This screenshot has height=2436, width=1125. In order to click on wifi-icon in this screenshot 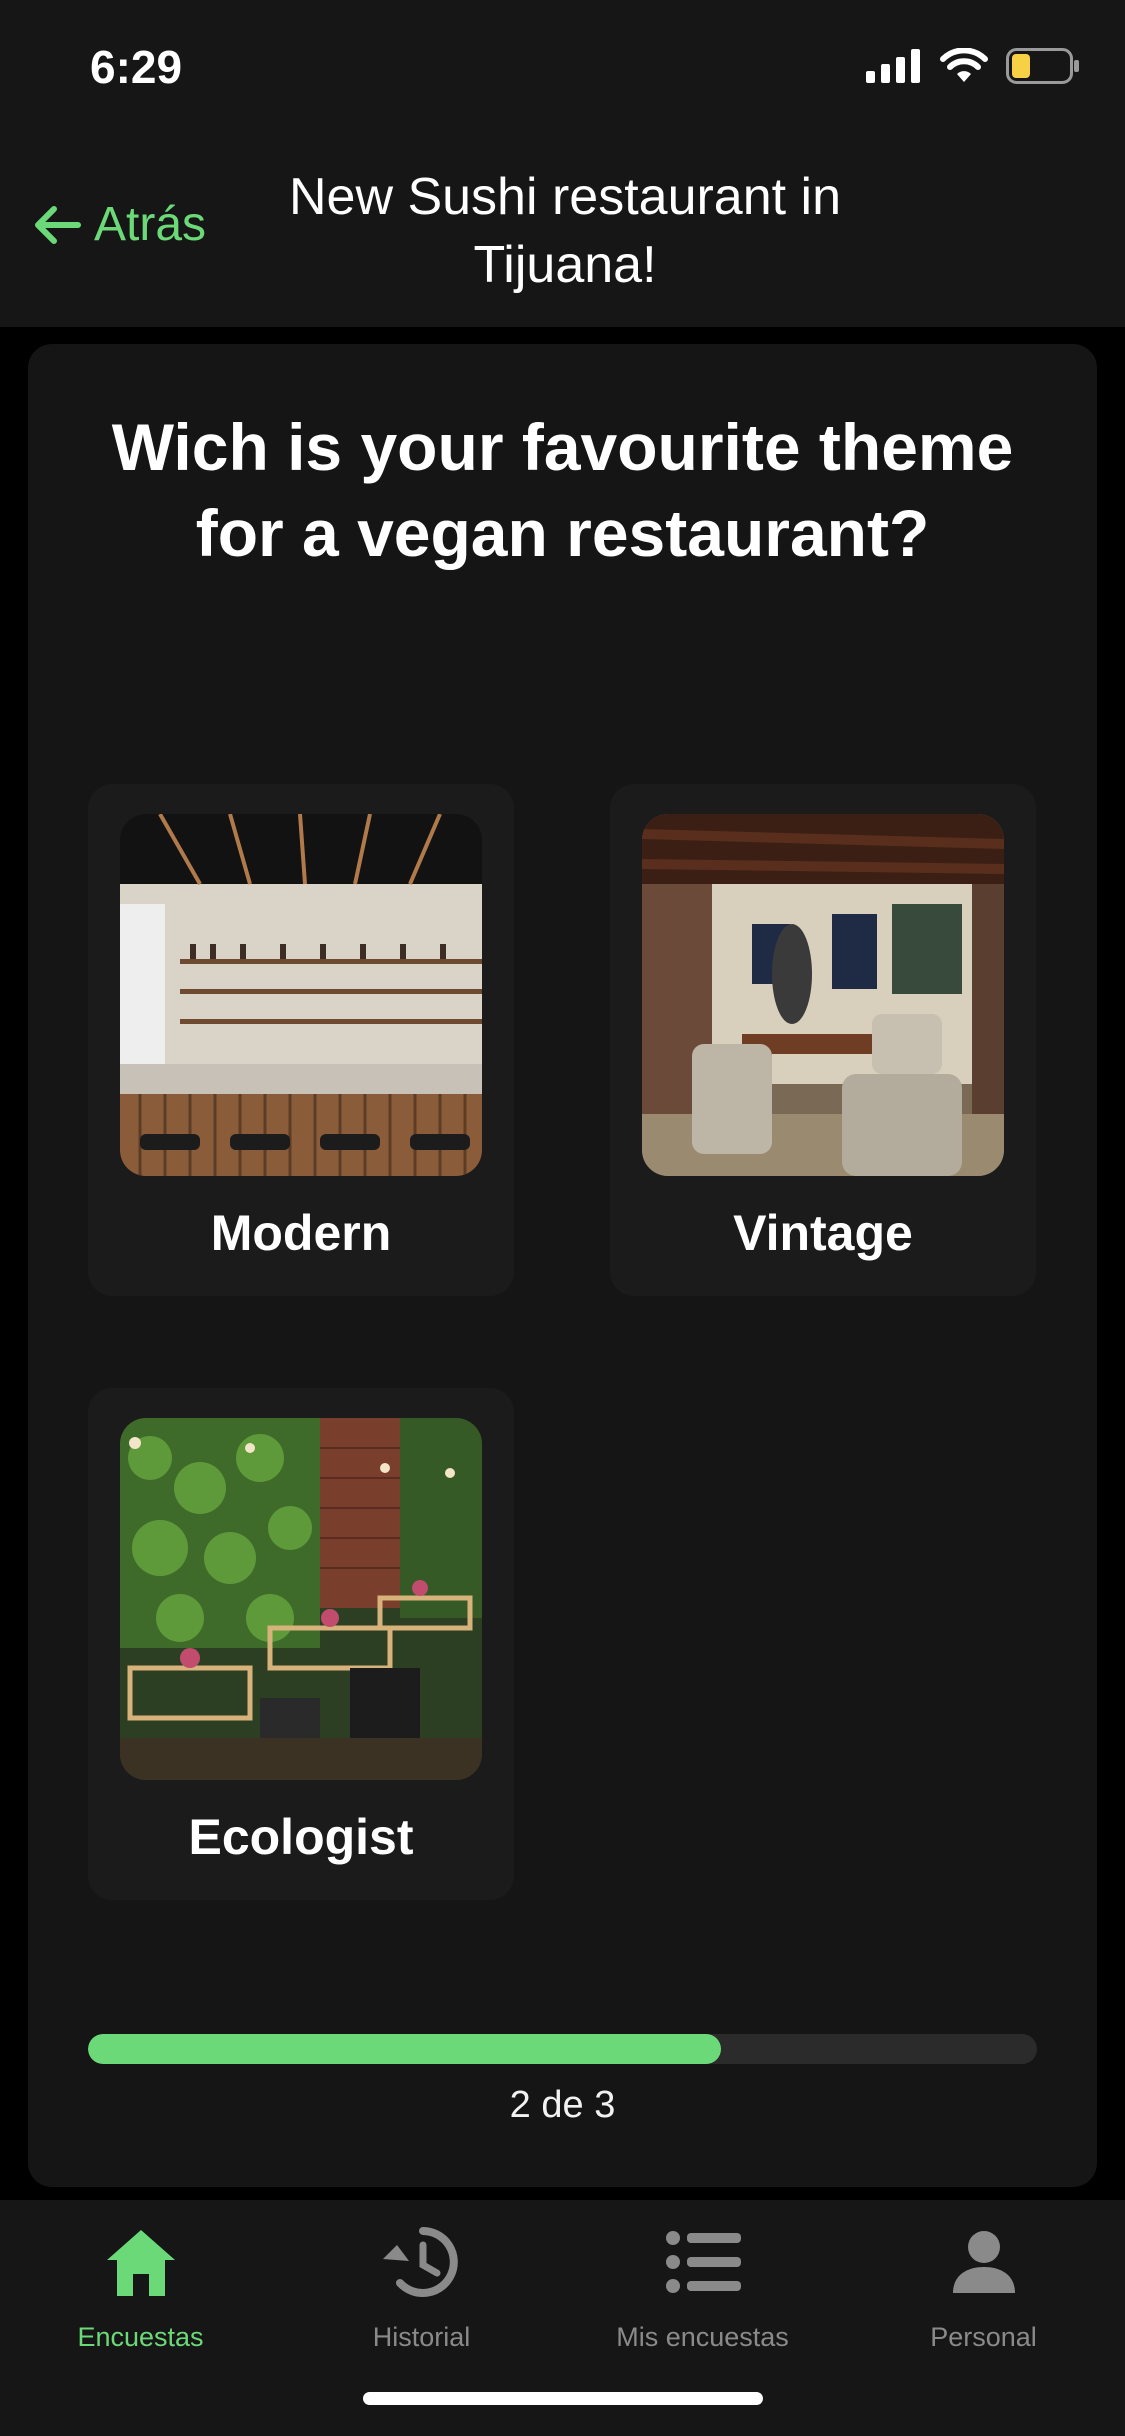, I will do `click(964, 65)`.